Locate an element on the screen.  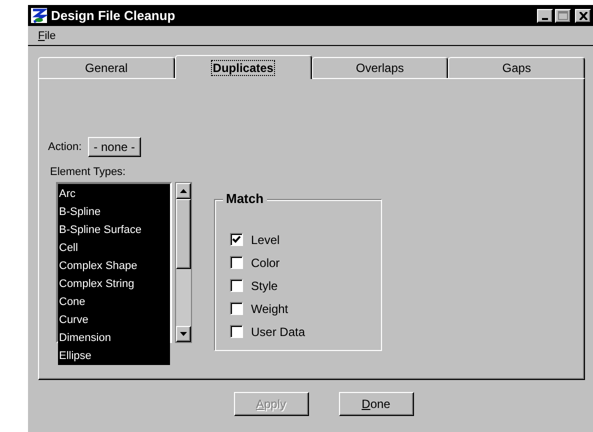
tab: Gaps is located at coordinates (516, 67).